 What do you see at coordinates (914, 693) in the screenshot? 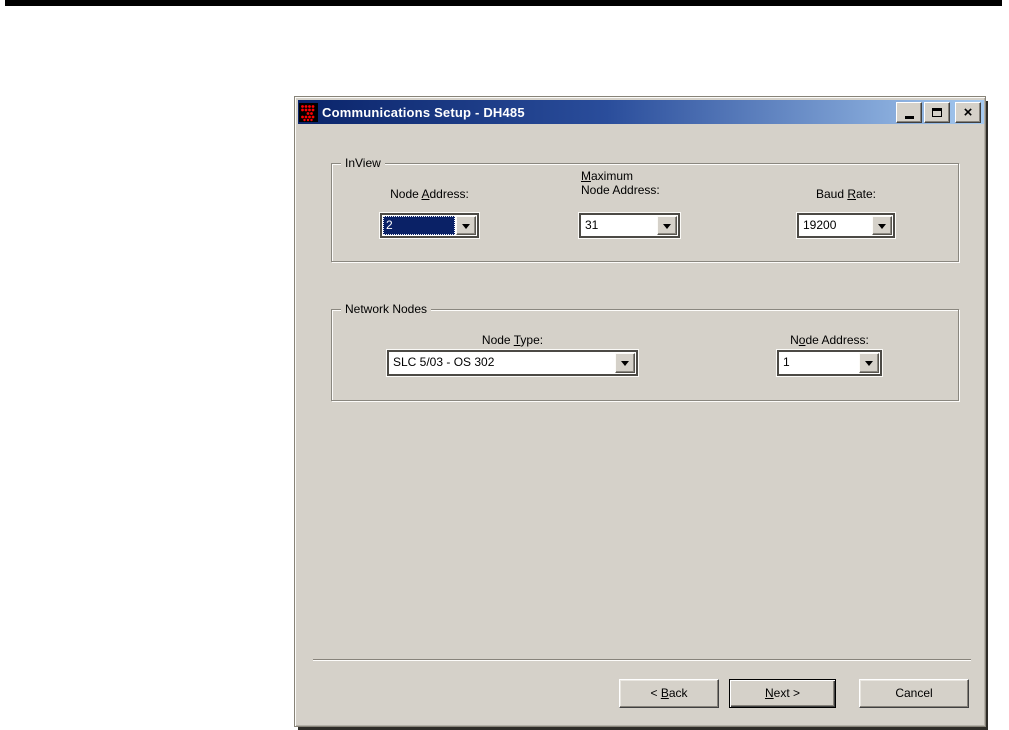
I see `cancel-button: Cancel` at bounding box center [914, 693].